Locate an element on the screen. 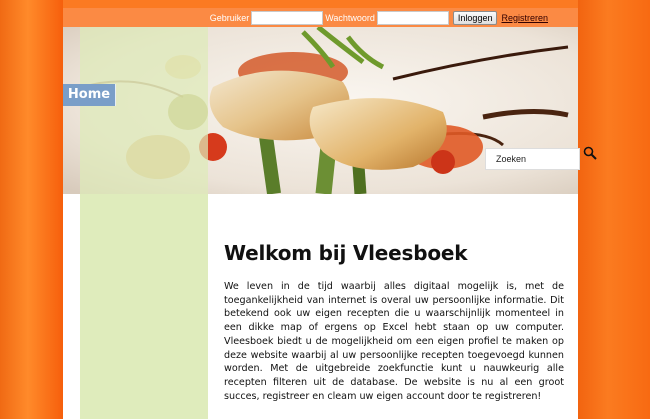 Image resolution: width=650 pixels, height=419 pixels. username-input is located at coordinates (287, 17).